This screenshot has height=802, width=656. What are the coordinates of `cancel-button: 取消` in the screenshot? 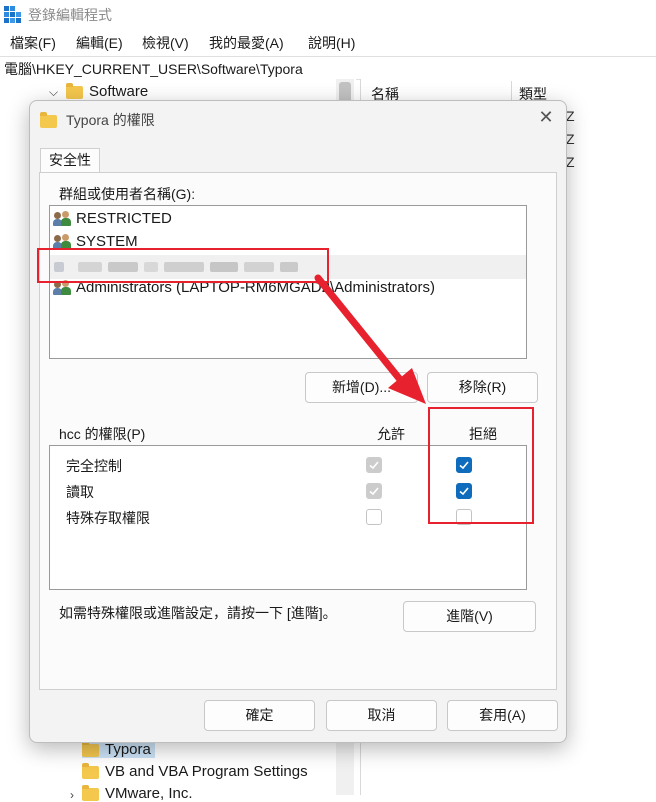 It's located at (381, 715).